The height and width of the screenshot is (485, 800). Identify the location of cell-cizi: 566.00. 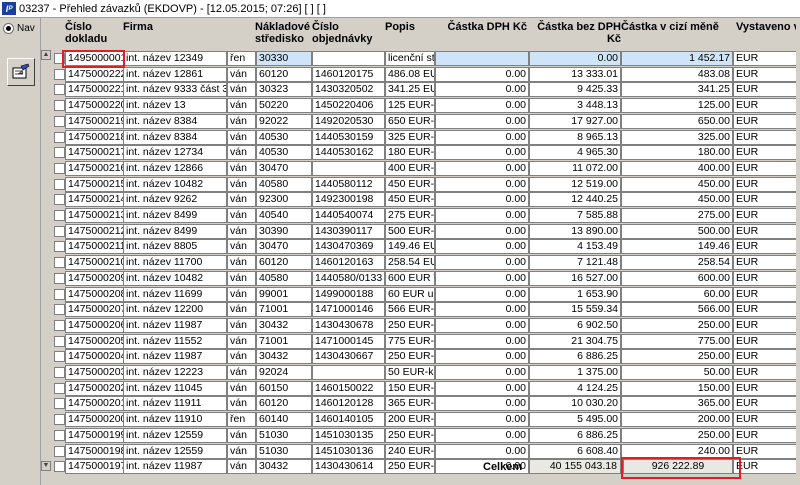
(677, 310).